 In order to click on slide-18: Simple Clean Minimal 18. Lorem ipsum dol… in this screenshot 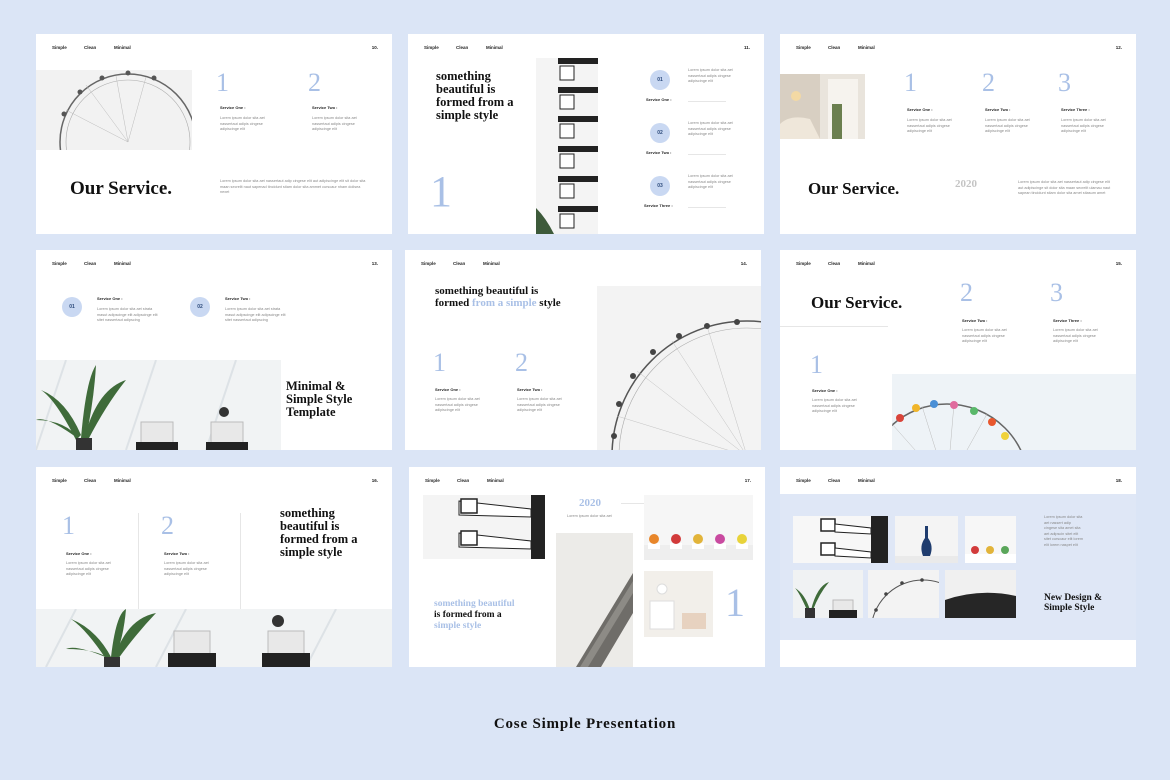, I will do `click(958, 567)`.